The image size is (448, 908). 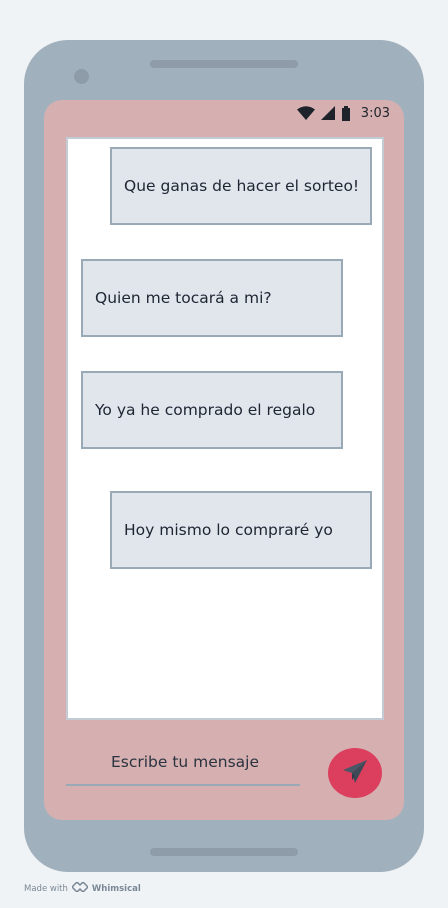 What do you see at coordinates (305, 113) in the screenshot?
I see `wifi-icon` at bounding box center [305, 113].